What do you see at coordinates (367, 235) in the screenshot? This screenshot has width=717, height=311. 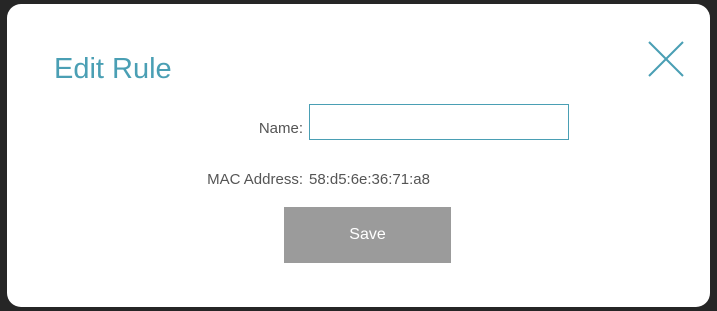 I see `save-button: Save` at bounding box center [367, 235].